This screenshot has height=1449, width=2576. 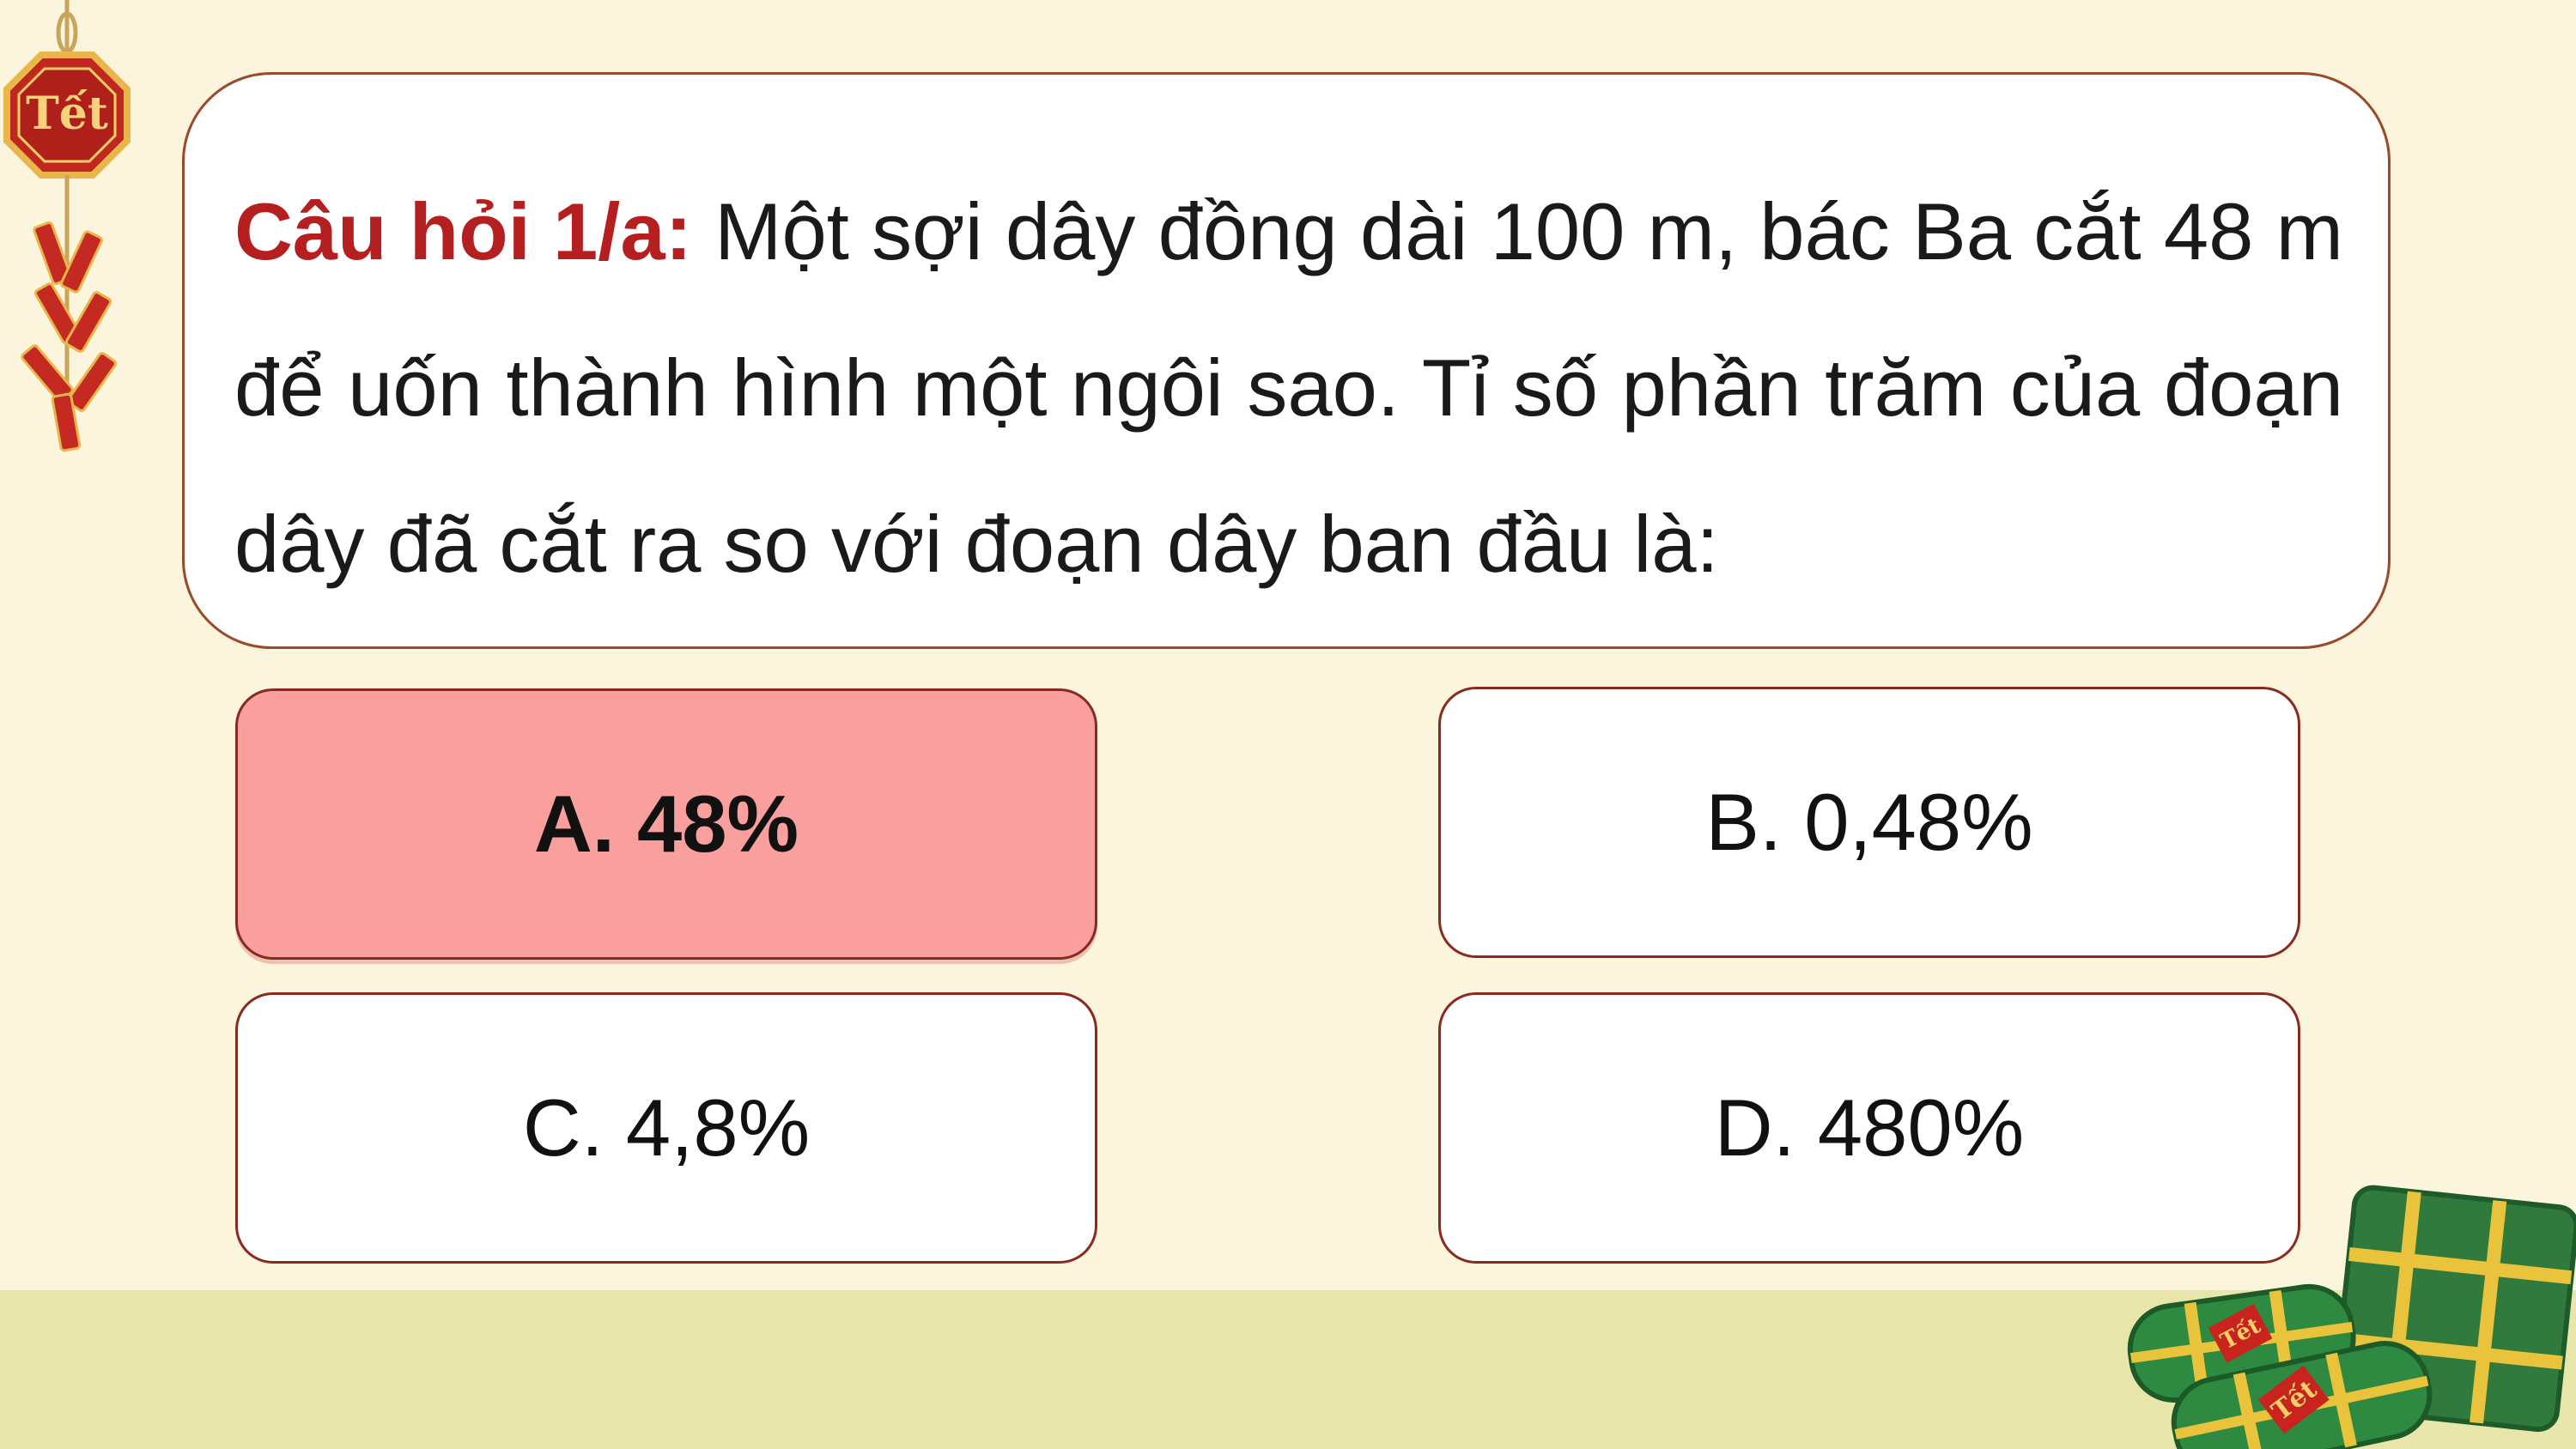 I want to click on answer-option-b: B. 0,48%, so click(x=1869, y=822).